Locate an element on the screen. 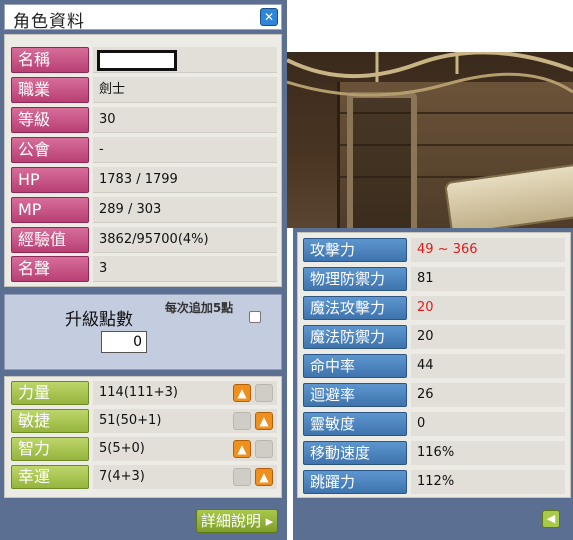  attr-row-hands: 靈敏度 0 is located at coordinates (434, 424).